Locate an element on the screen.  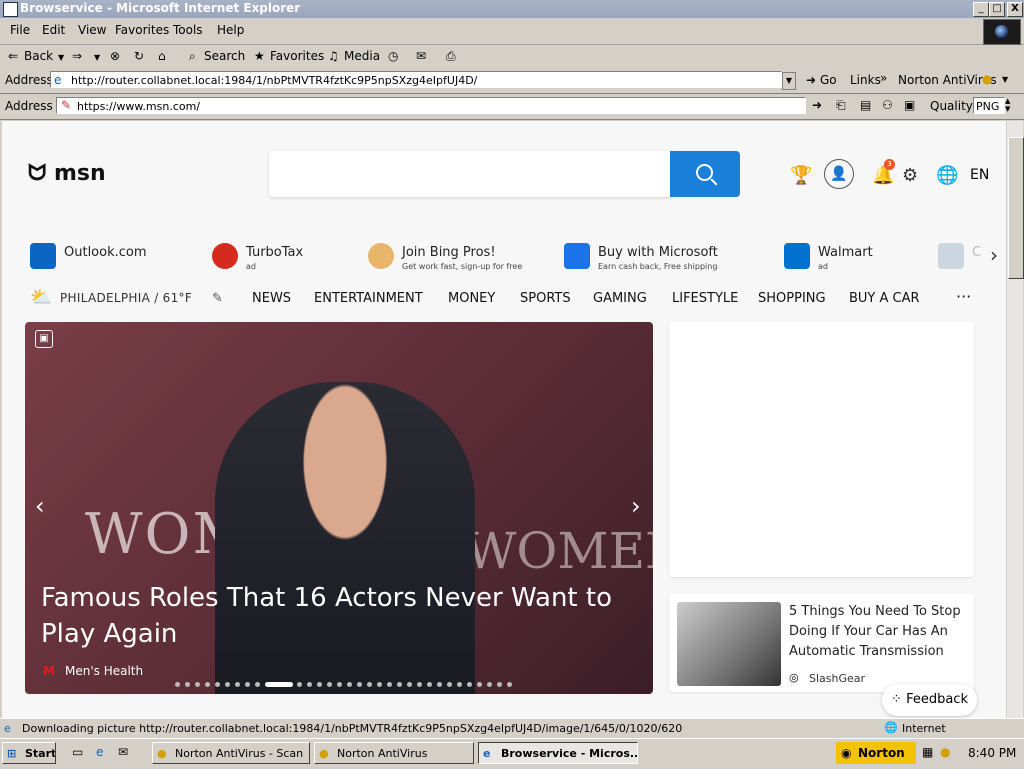
quicklink-partial: C is located at coordinates (963, 259).